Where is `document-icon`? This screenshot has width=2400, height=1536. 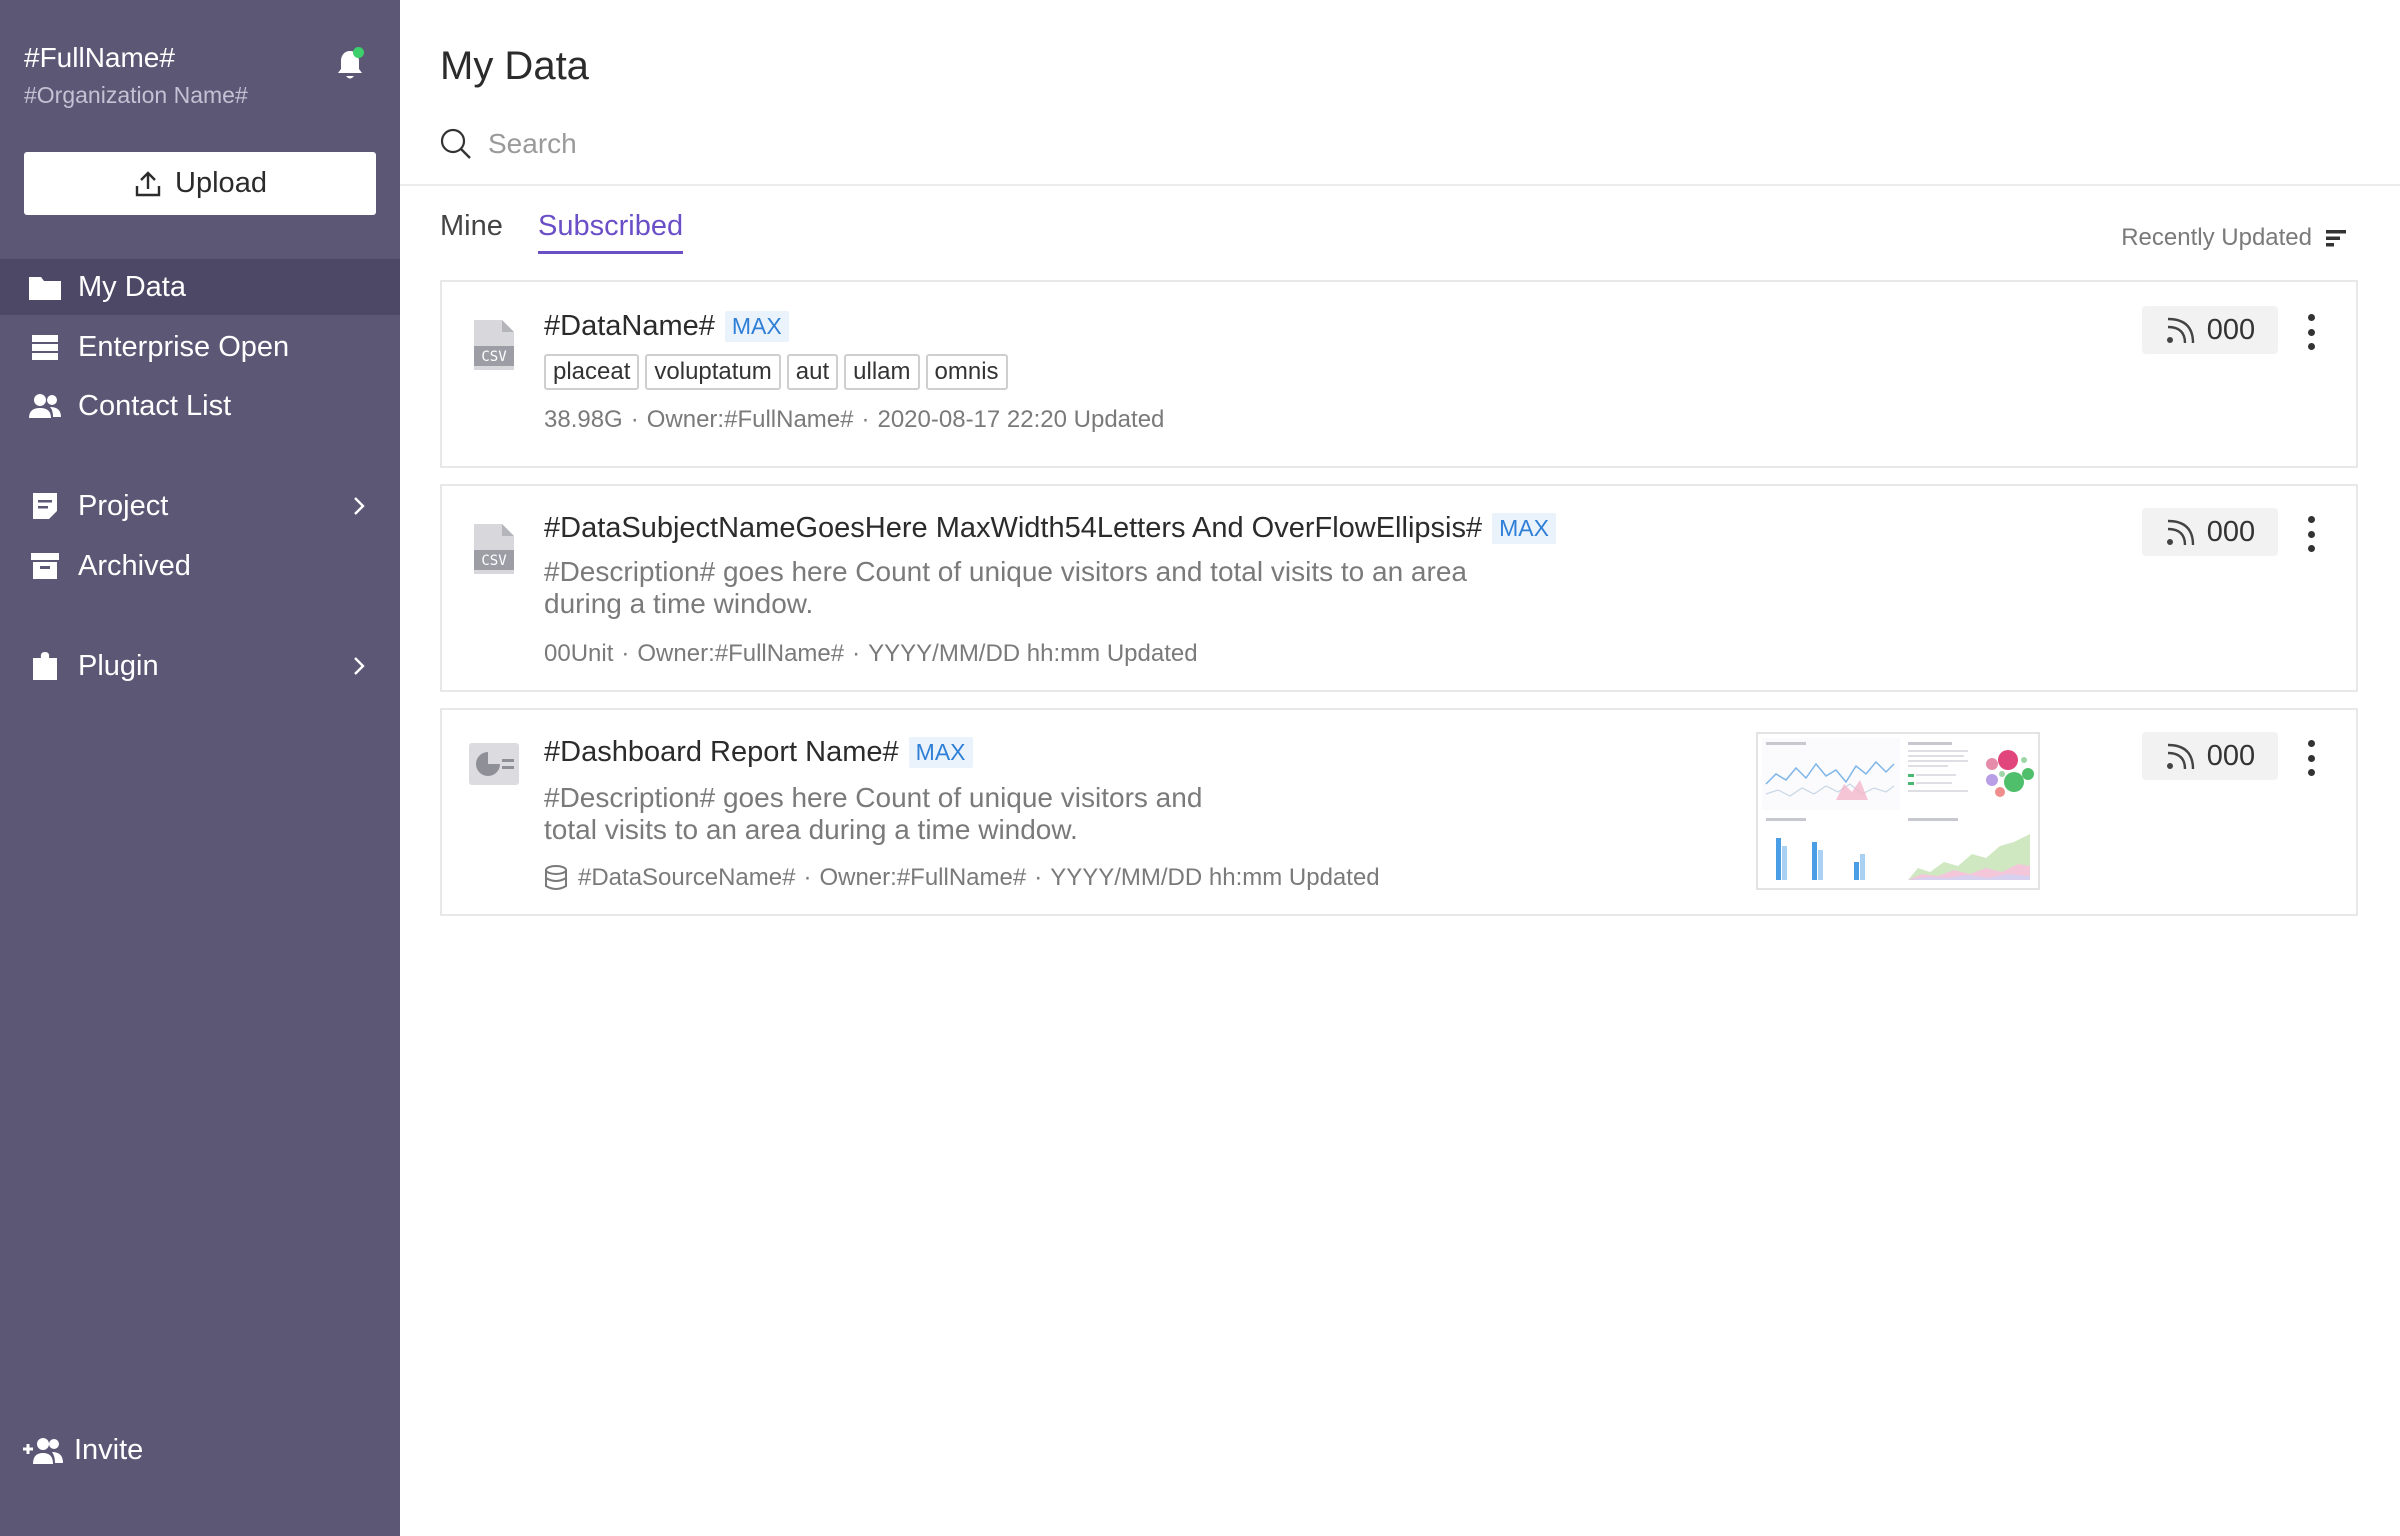
document-icon is located at coordinates (45, 506).